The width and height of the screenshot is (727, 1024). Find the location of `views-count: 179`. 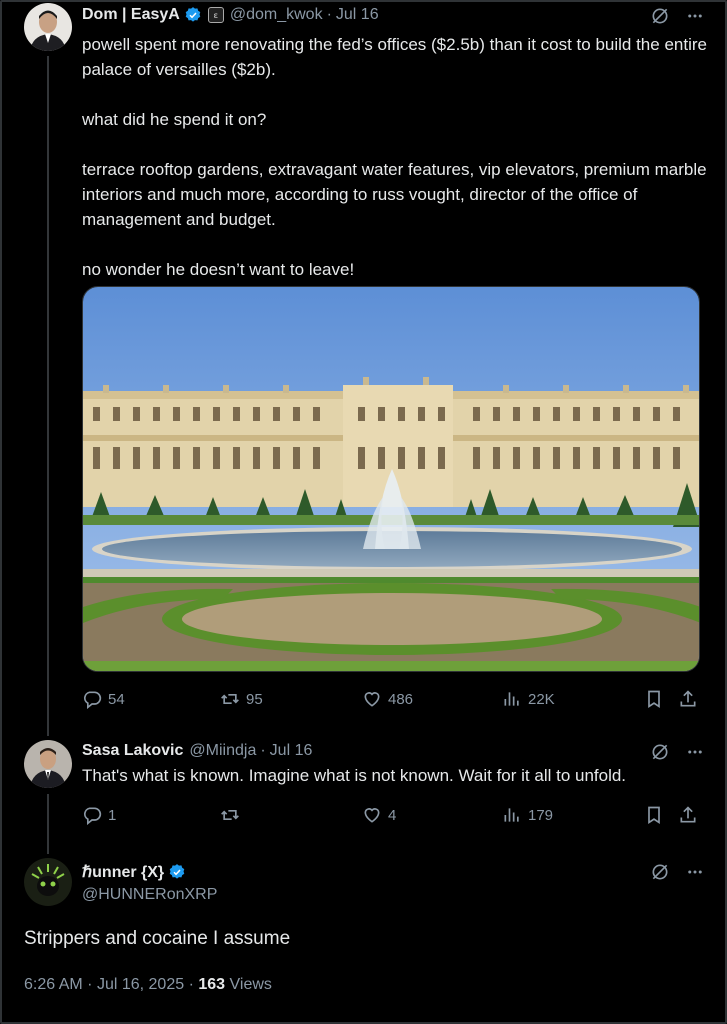

views-count: 179 is located at coordinates (541, 815).